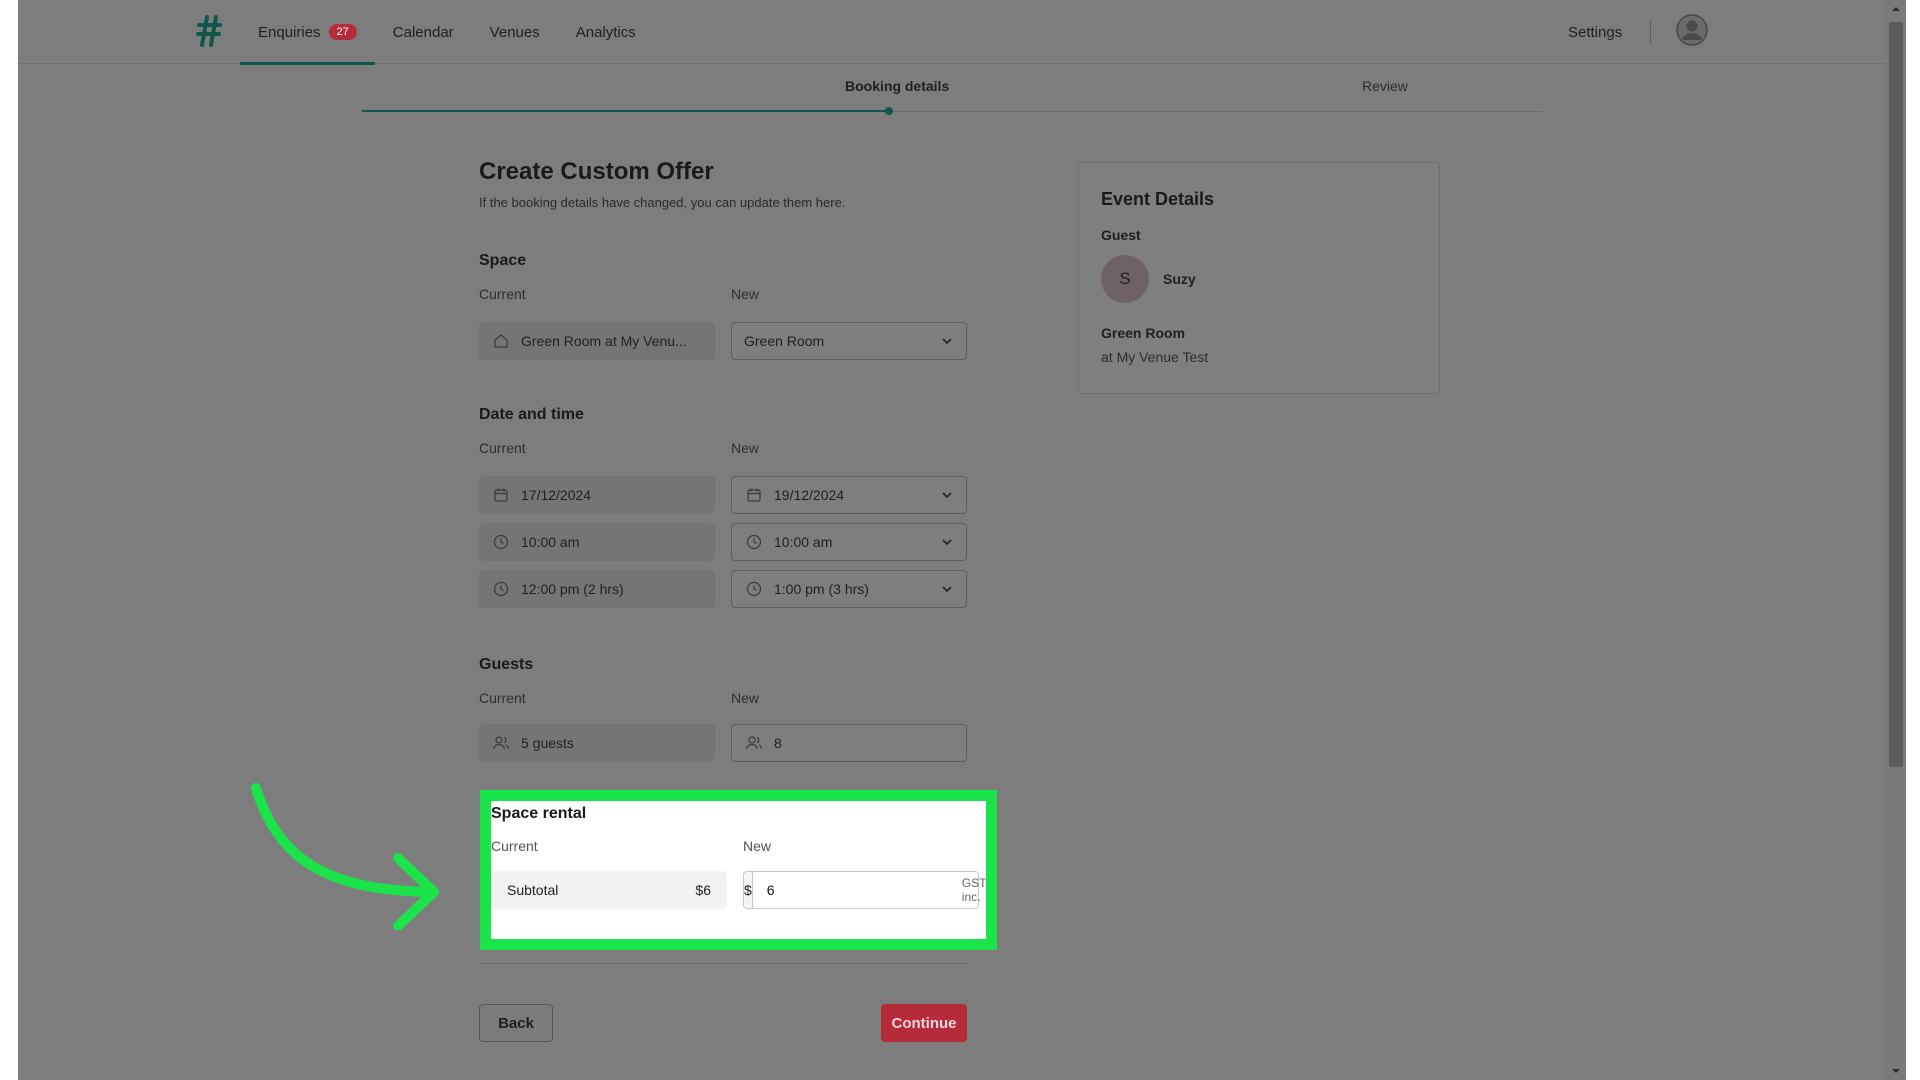  I want to click on step-review: Review, so click(1385, 86).